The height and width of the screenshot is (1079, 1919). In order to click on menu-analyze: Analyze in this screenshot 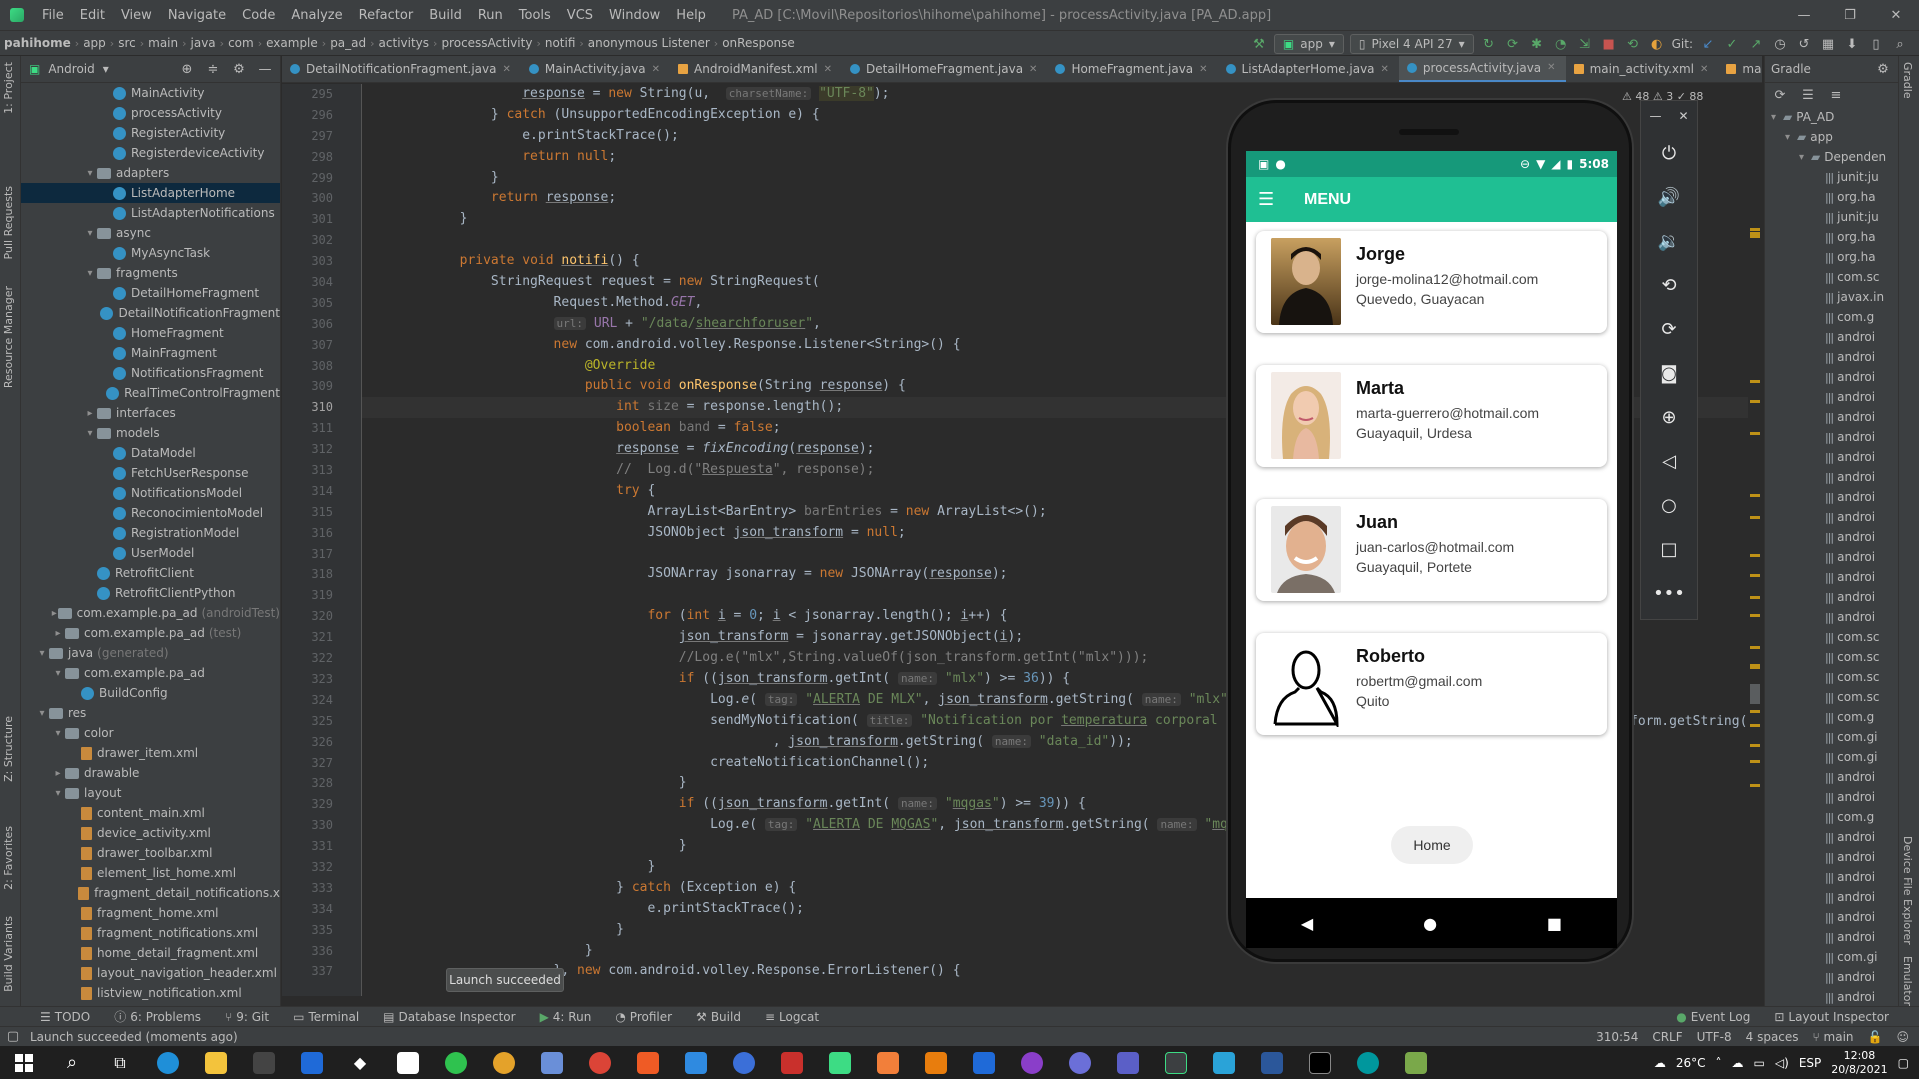, I will do `click(316, 15)`.